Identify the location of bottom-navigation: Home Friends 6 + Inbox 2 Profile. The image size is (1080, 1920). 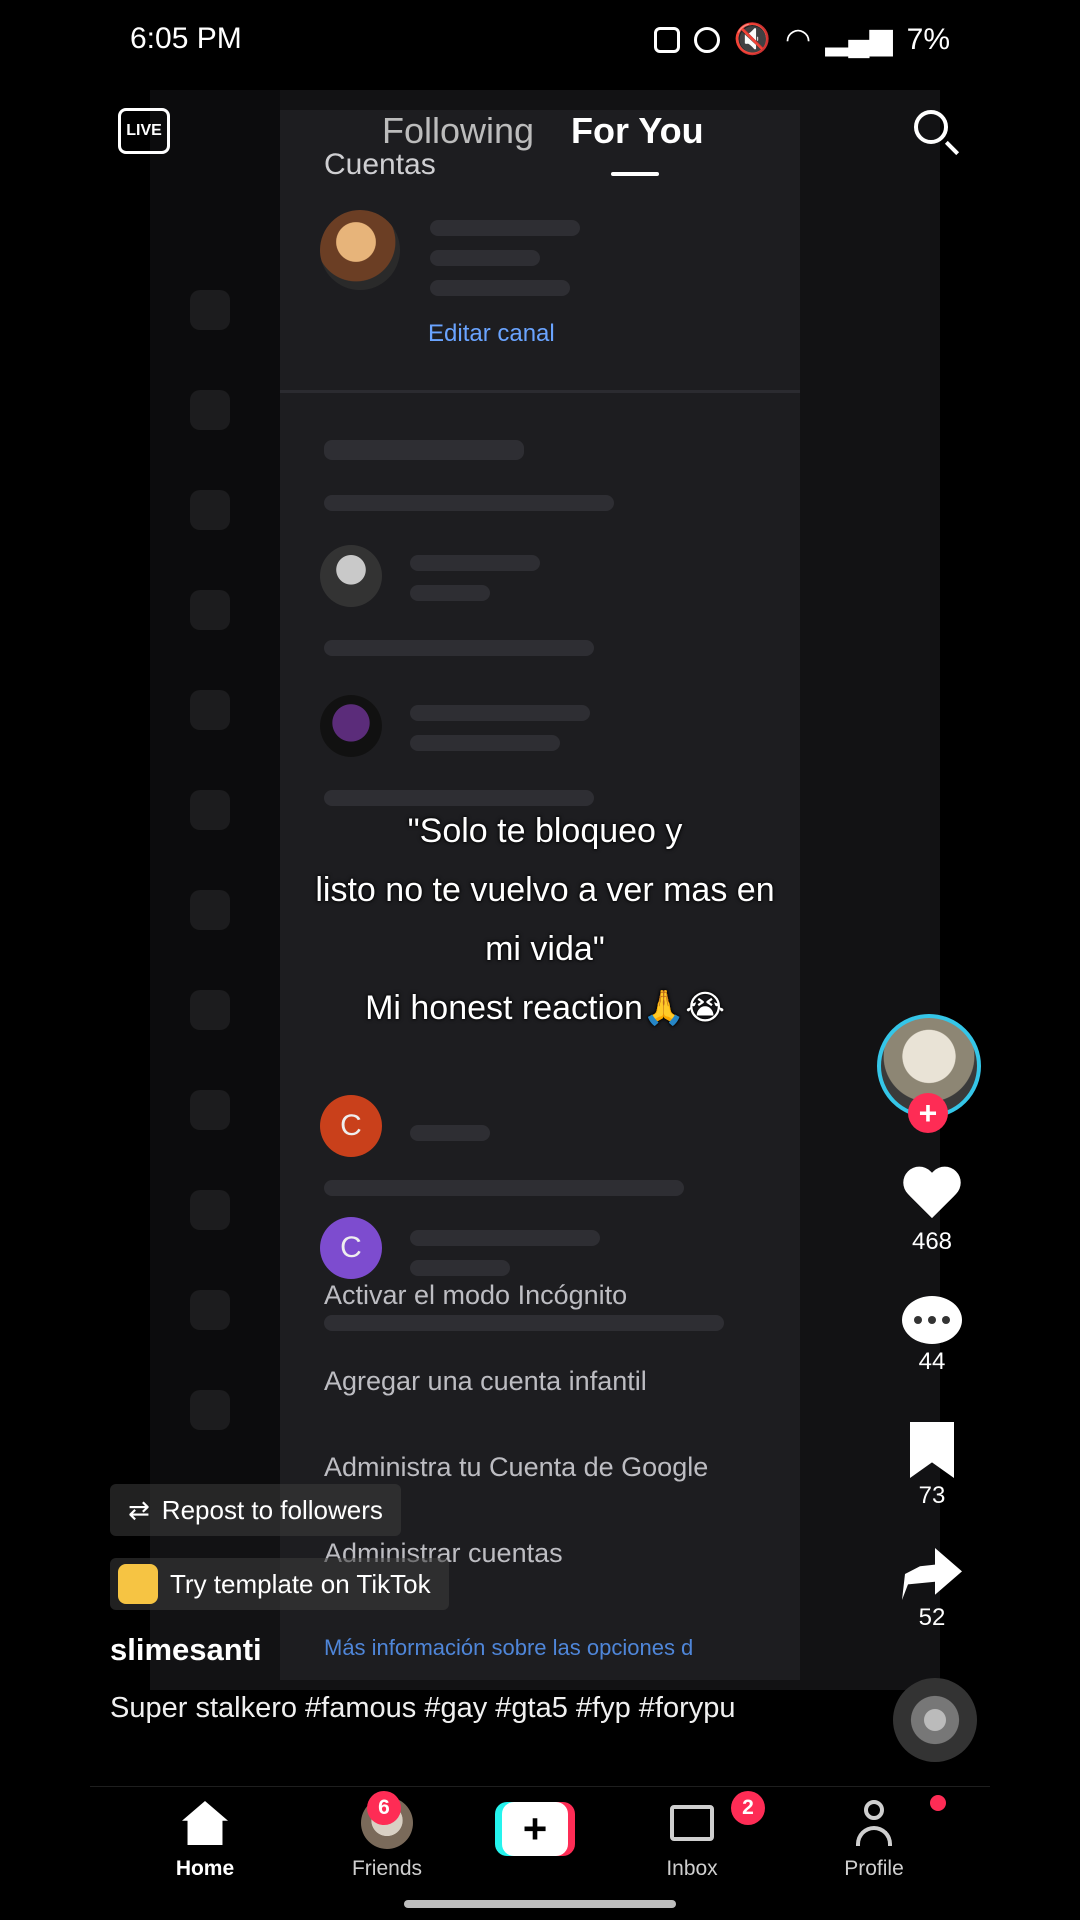
(540, 1838).